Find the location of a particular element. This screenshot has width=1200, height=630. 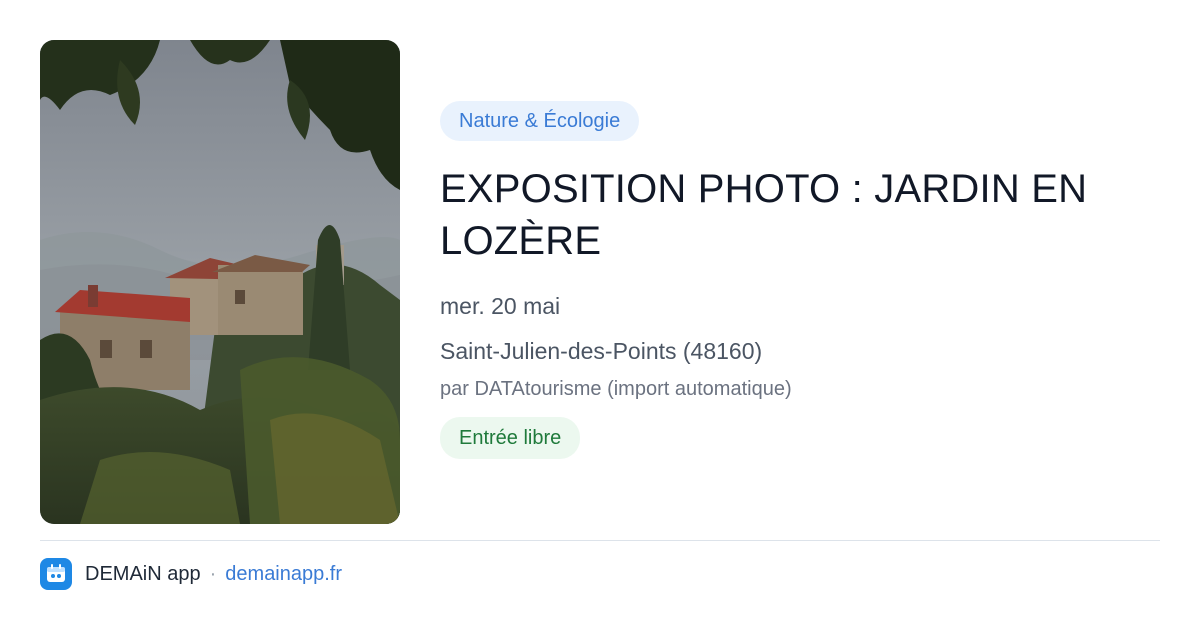

footer: DEMAiN app · demainapp.fr is located at coordinates (191, 574).